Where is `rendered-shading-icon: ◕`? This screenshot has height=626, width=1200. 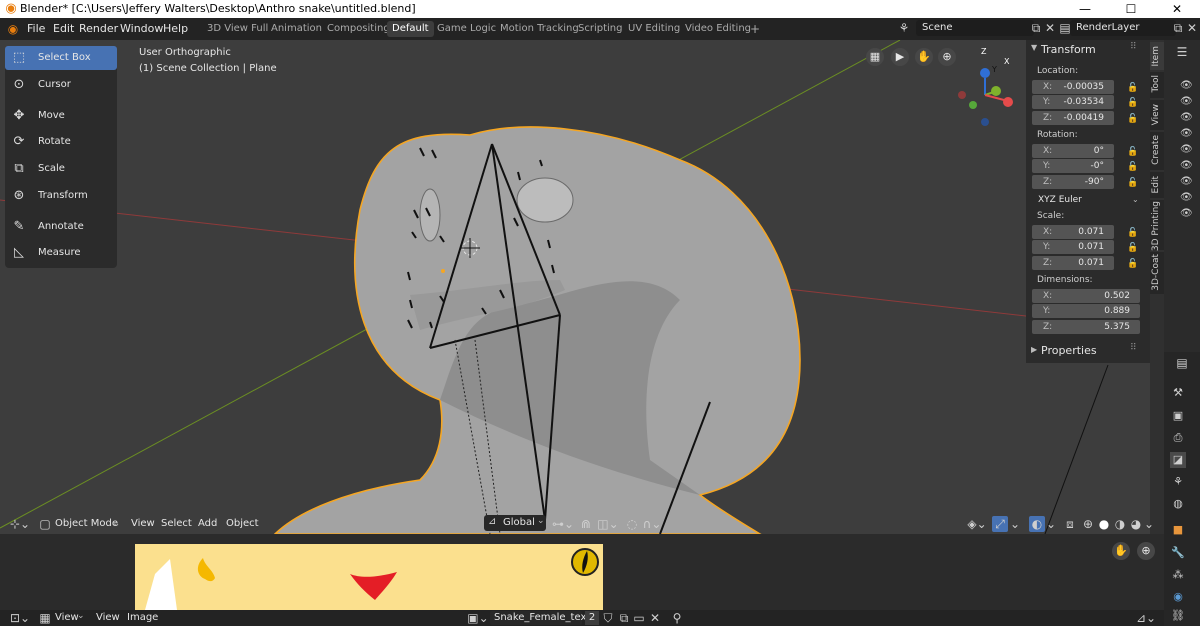
rendered-shading-icon: ◕ is located at coordinates (1136, 524).